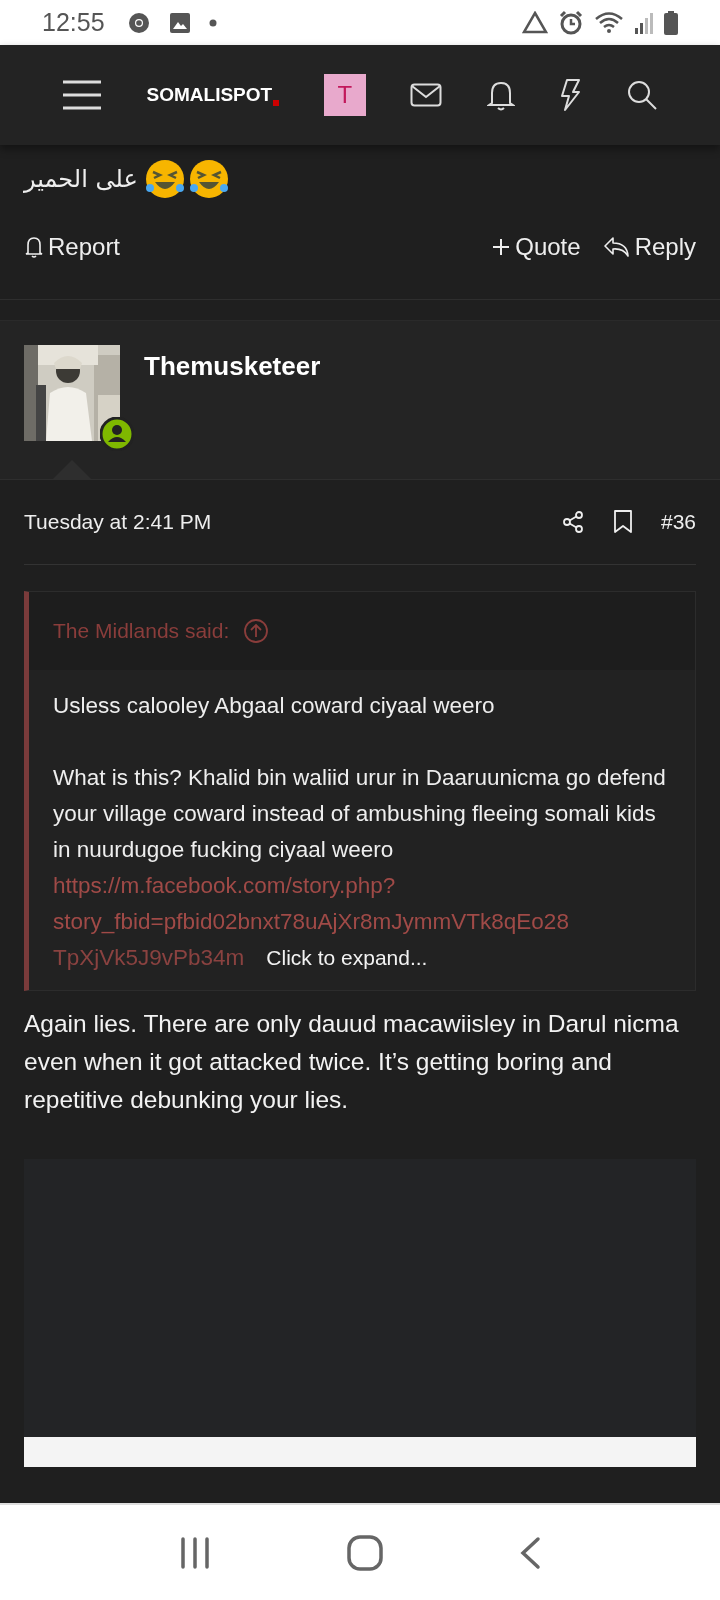 The width and height of the screenshot is (720, 1600). Describe the element at coordinates (616, 247) in the screenshot. I see `reply-arrow-icon` at that location.